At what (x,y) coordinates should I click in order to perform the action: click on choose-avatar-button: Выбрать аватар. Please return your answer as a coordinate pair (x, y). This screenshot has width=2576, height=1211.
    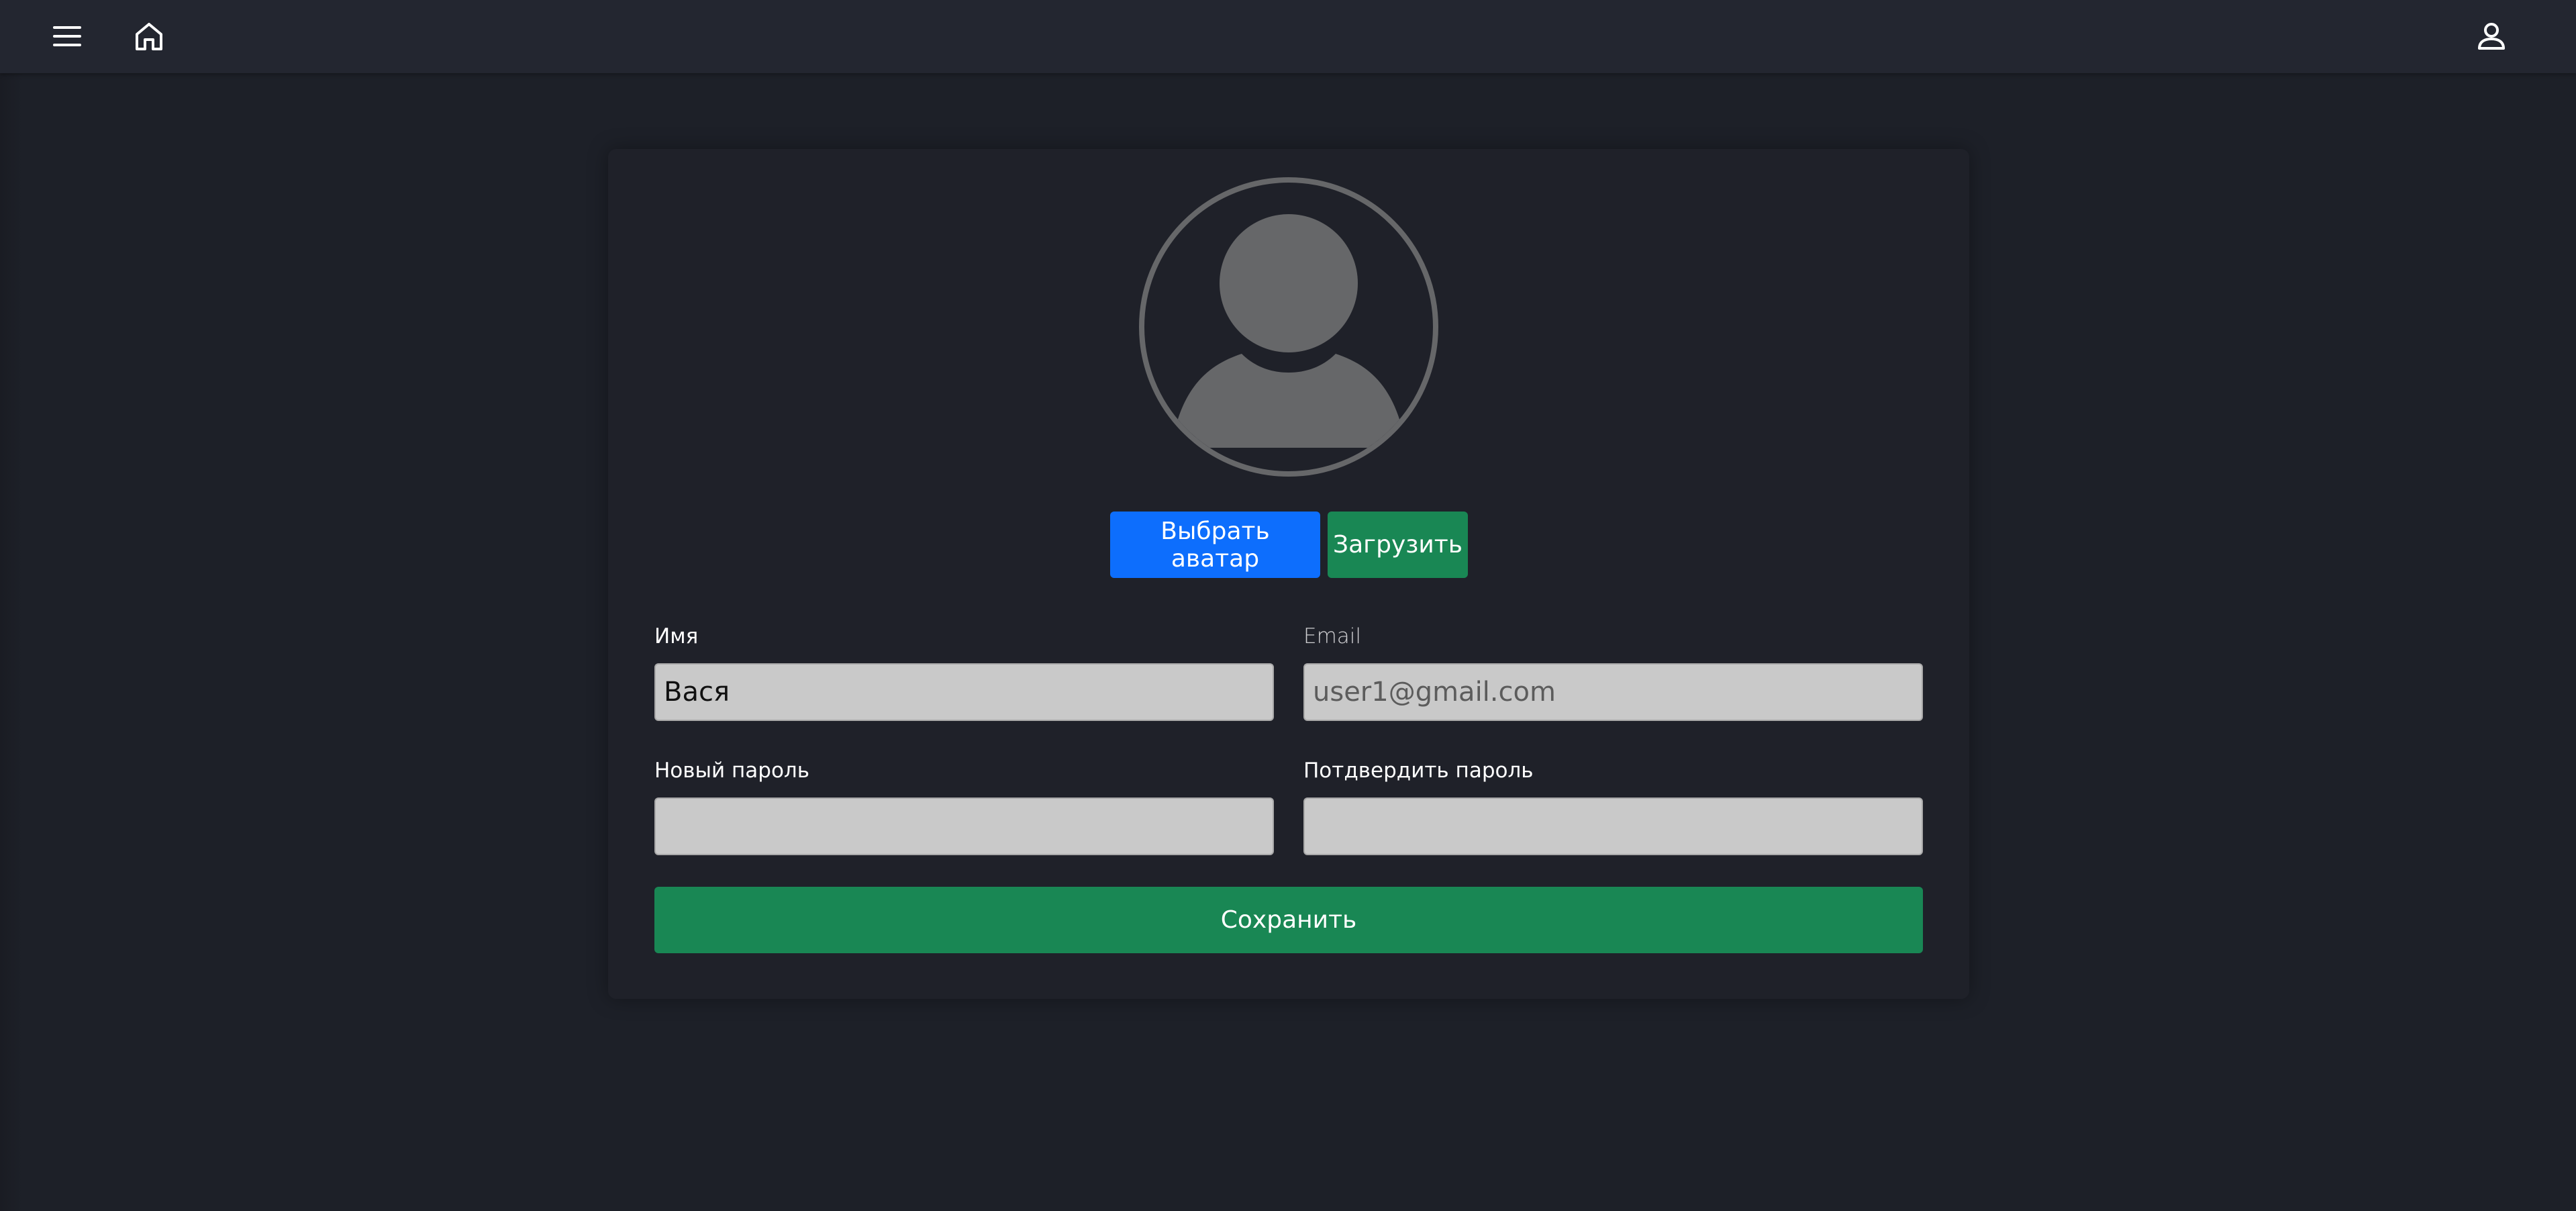
    Looking at the image, I should click on (1215, 545).